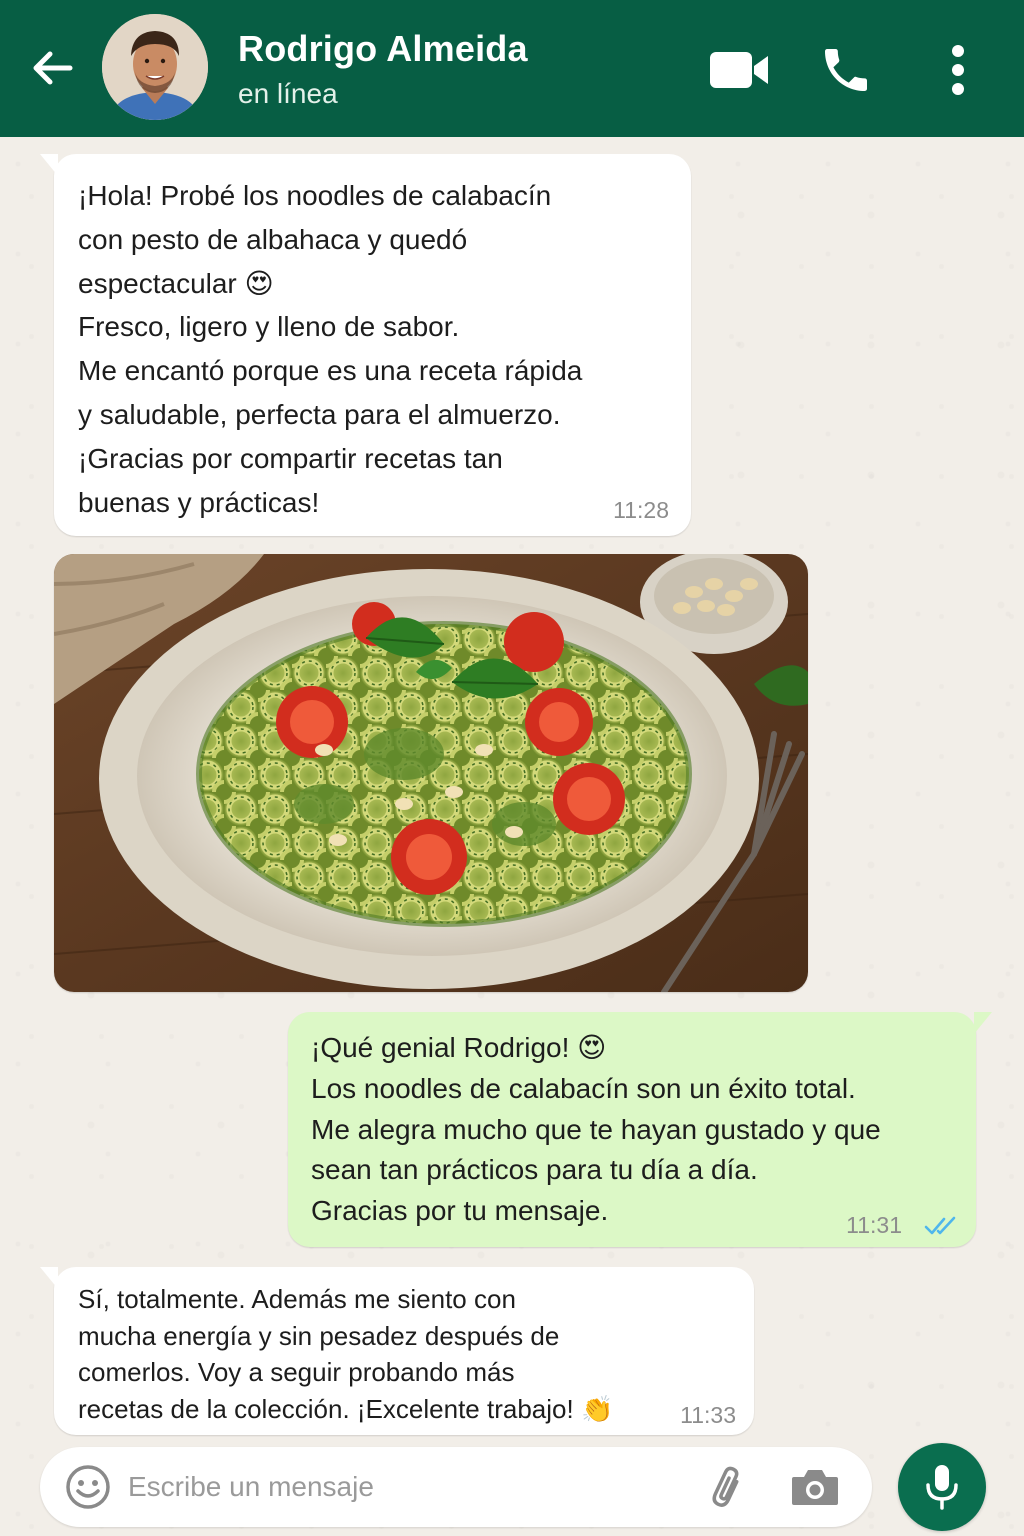  What do you see at coordinates (940, 1225) in the screenshot?
I see `read-receipt-icon` at bounding box center [940, 1225].